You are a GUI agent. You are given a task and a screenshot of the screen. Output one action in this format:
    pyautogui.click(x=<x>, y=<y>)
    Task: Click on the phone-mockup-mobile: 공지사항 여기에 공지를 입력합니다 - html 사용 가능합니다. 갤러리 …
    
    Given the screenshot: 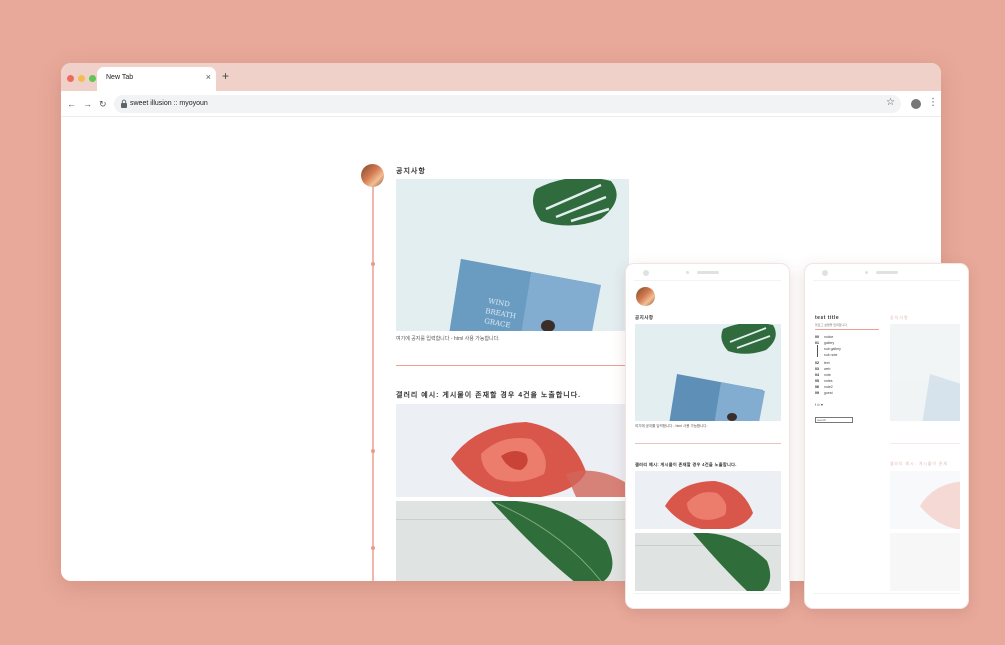 What is the action you would take?
    pyautogui.click(x=707, y=436)
    